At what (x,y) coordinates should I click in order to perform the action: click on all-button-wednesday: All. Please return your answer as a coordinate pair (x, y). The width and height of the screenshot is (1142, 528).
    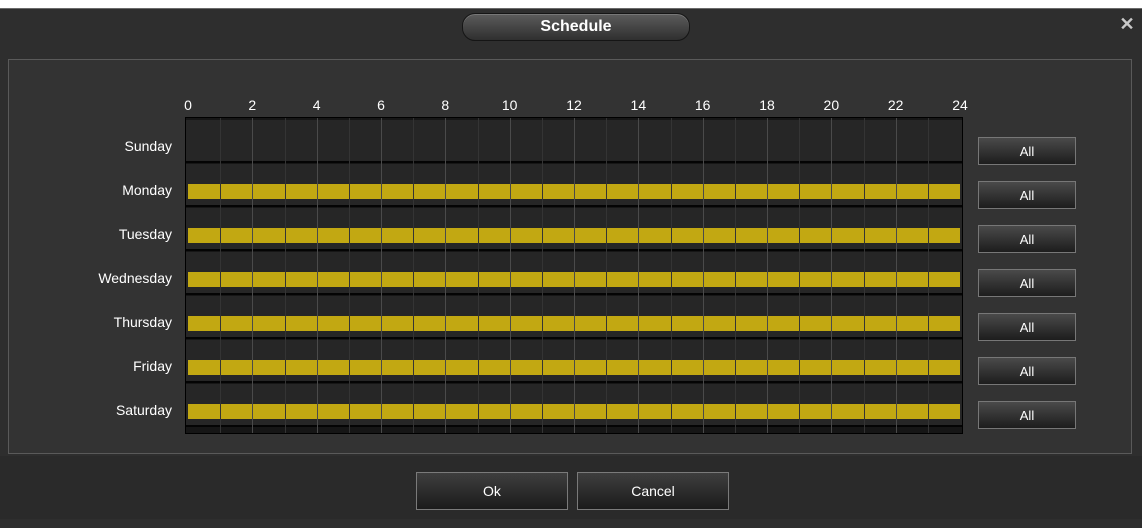
    Looking at the image, I should click on (1027, 283).